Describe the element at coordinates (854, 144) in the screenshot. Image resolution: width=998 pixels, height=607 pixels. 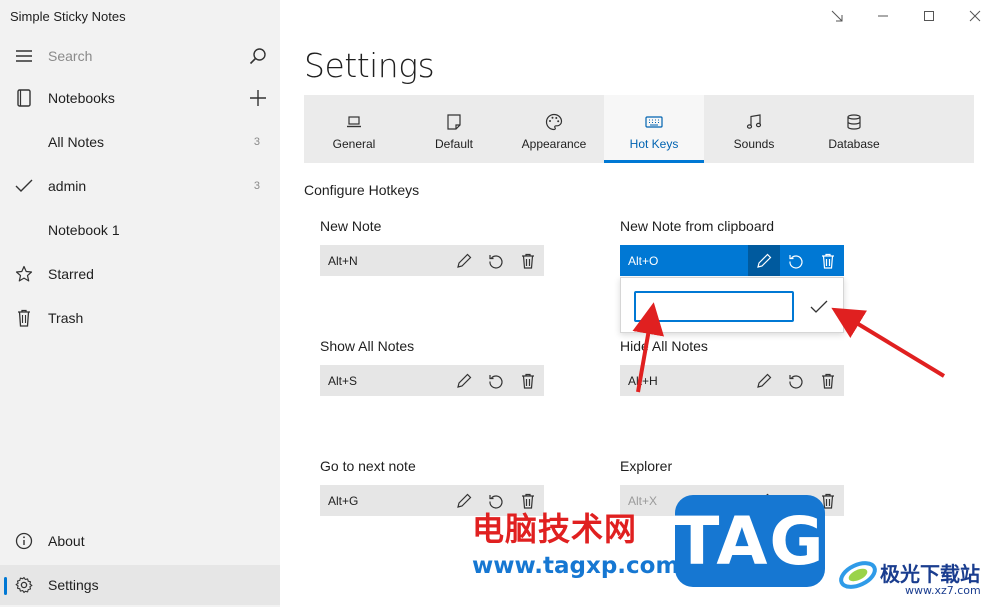
I see `tab-label: Database` at that location.